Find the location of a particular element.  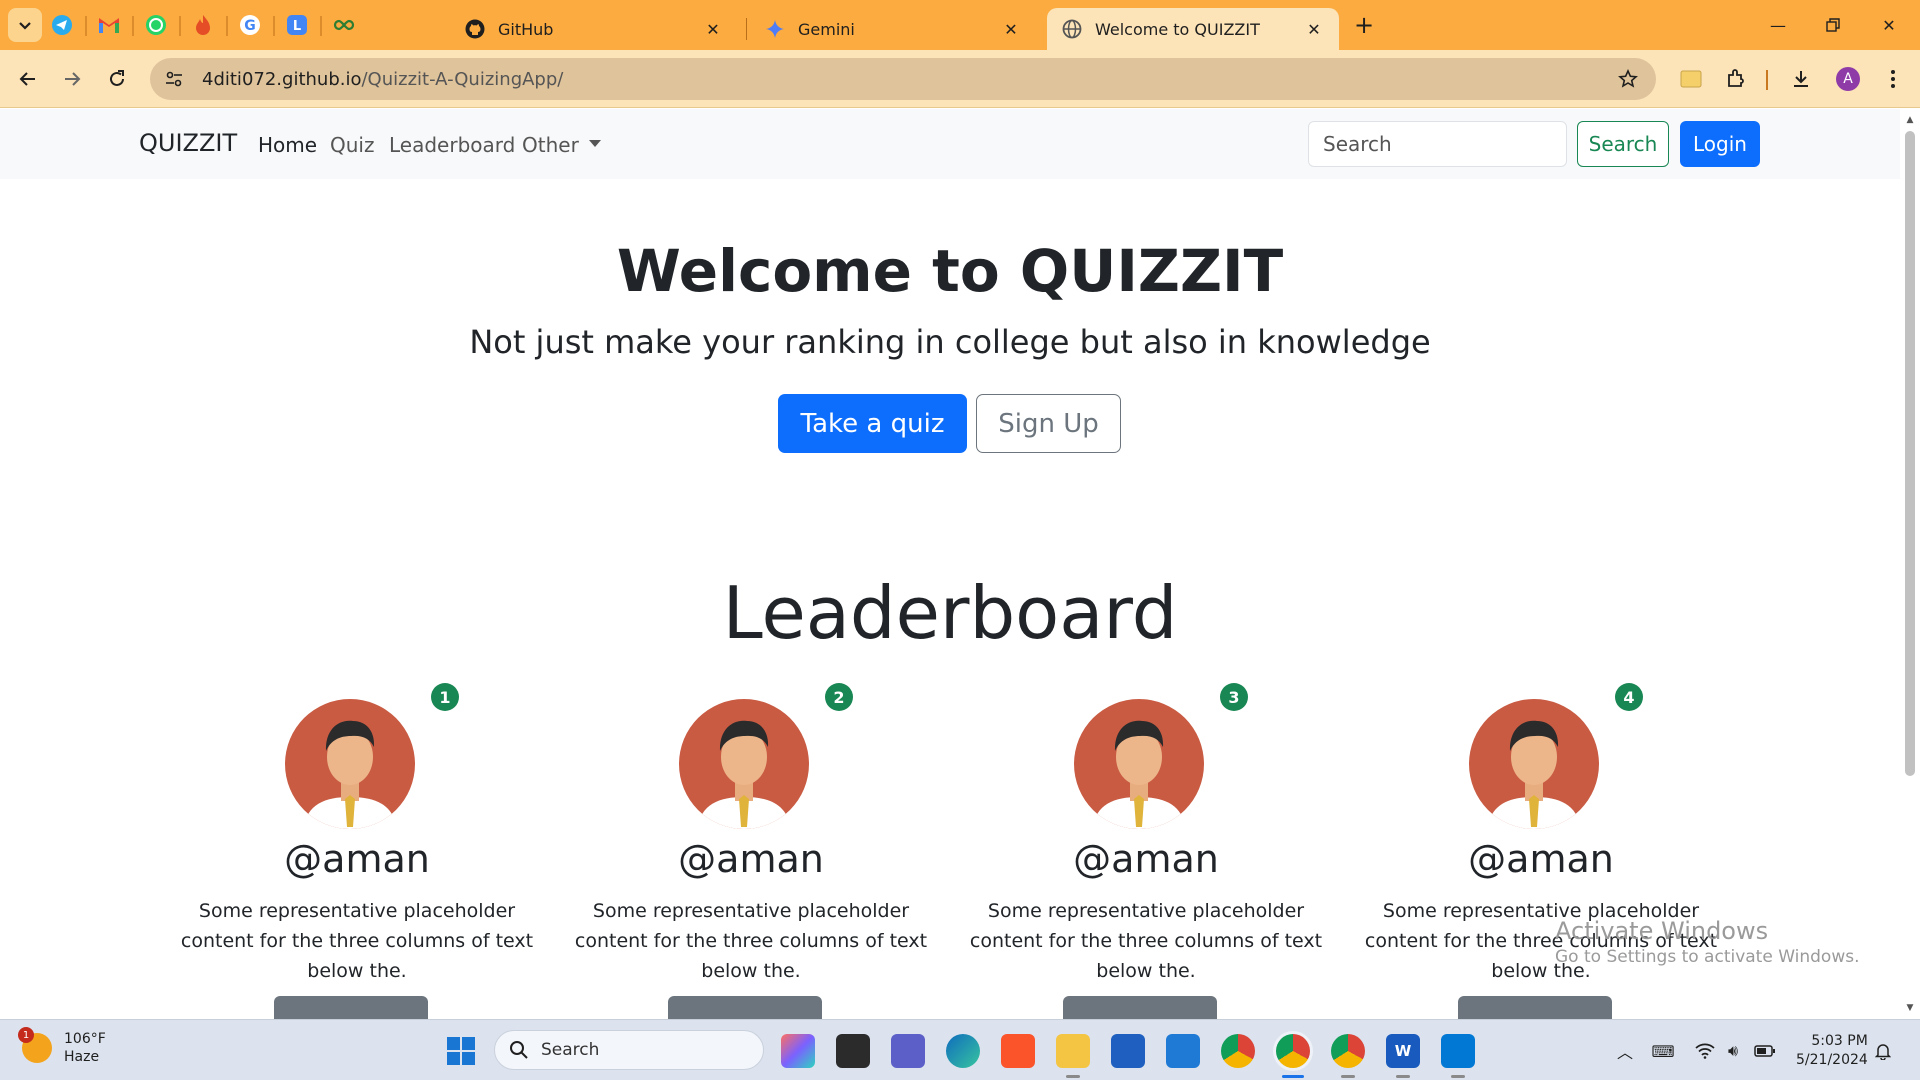

pinned-tab-whatsapp is located at coordinates (156, 25).